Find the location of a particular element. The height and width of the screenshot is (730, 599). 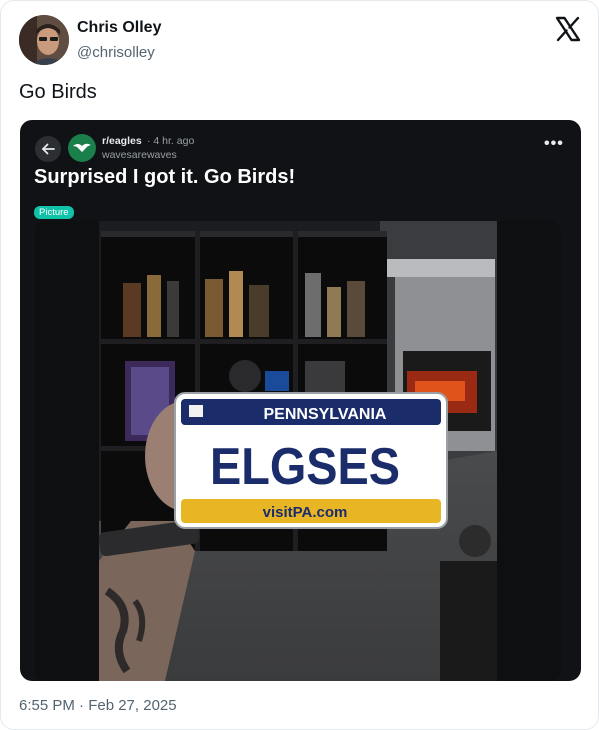

subreddit-name: r/eagles is located at coordinates (122, 141).